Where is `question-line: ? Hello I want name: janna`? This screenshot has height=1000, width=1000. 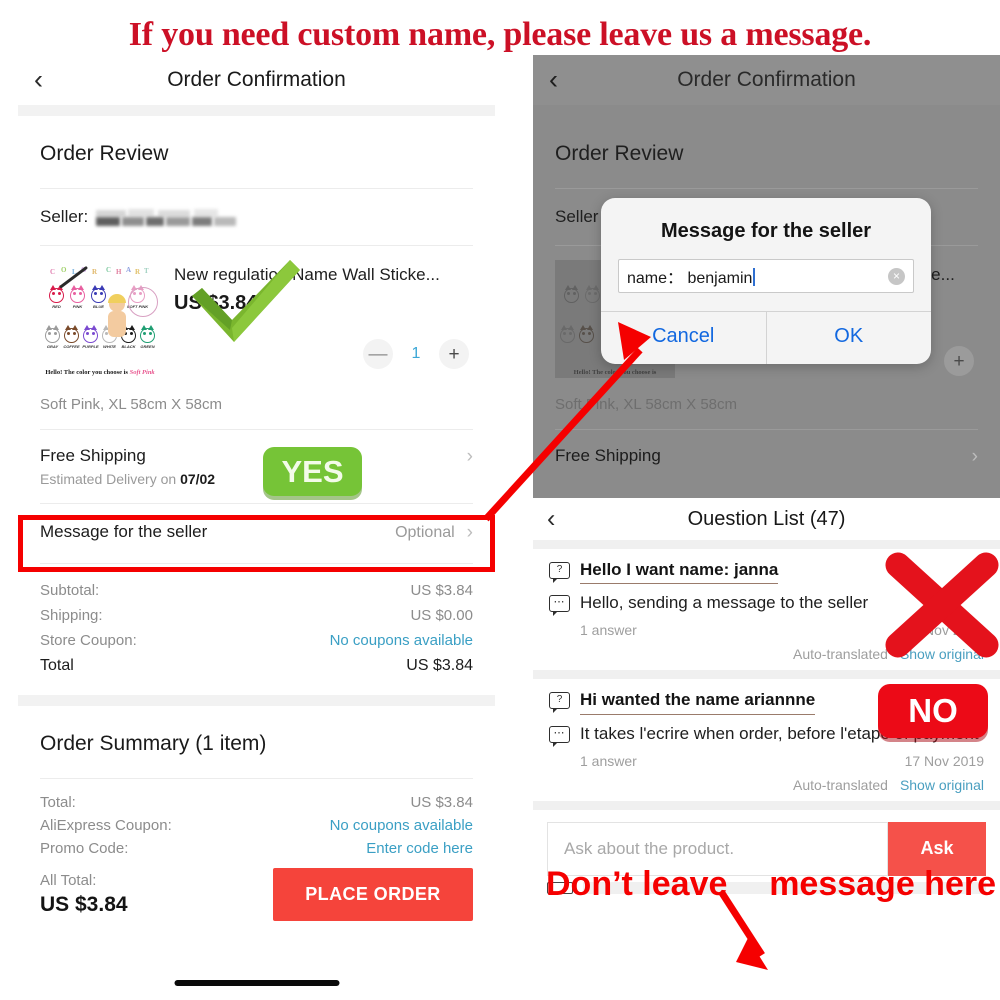
question-line: ? Hello I want name: janna is located at coordinates (766, 572).